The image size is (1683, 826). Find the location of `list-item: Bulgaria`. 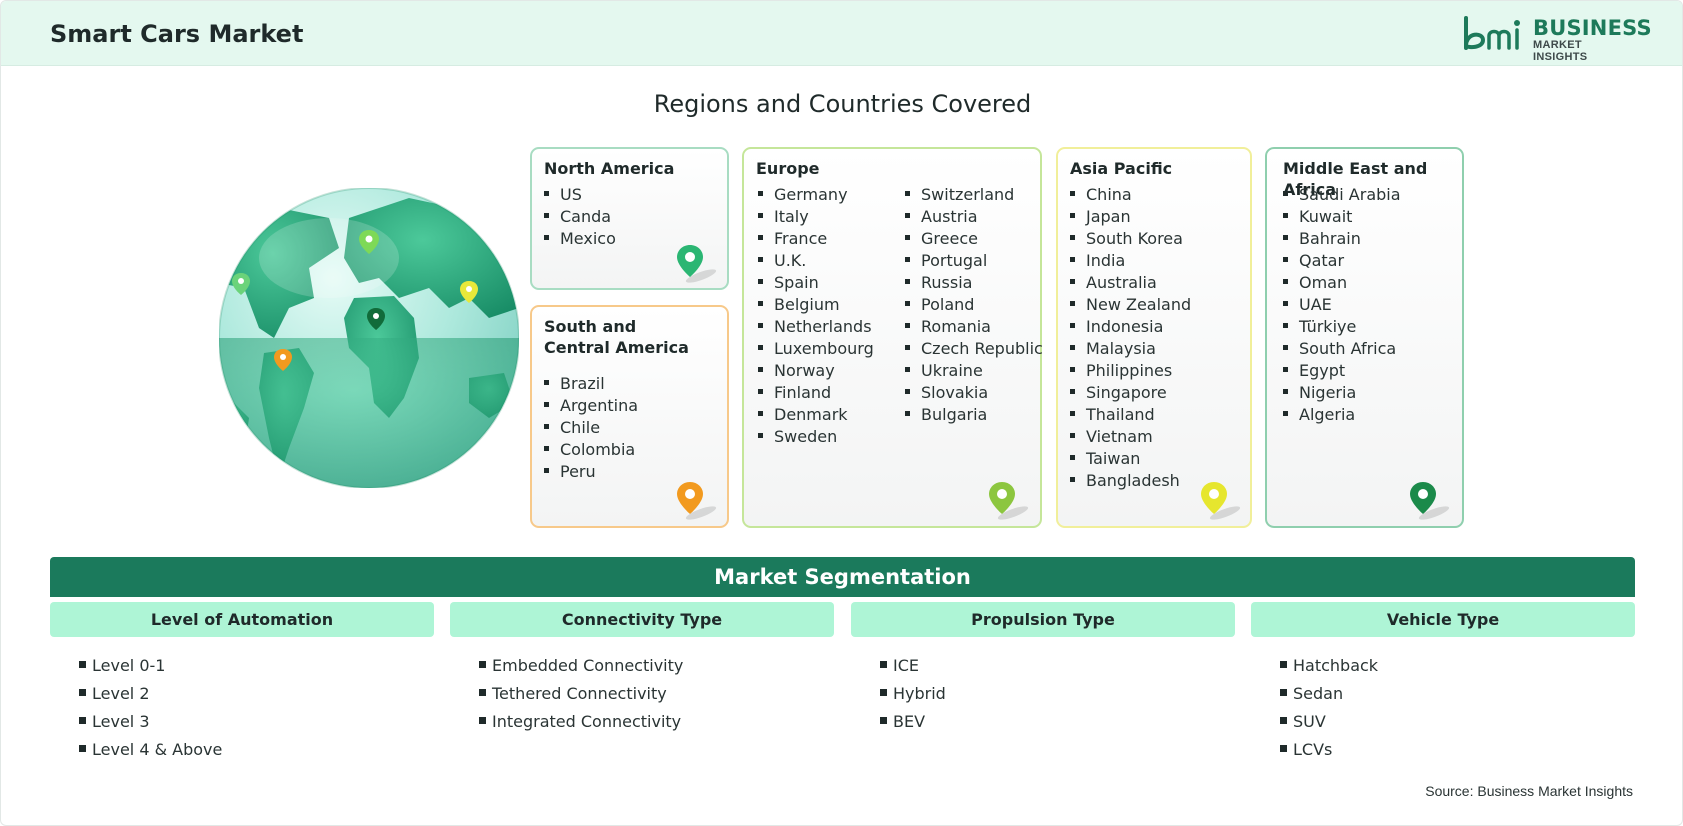

list-item: Bulgaria is located at coordinates (974, 415).